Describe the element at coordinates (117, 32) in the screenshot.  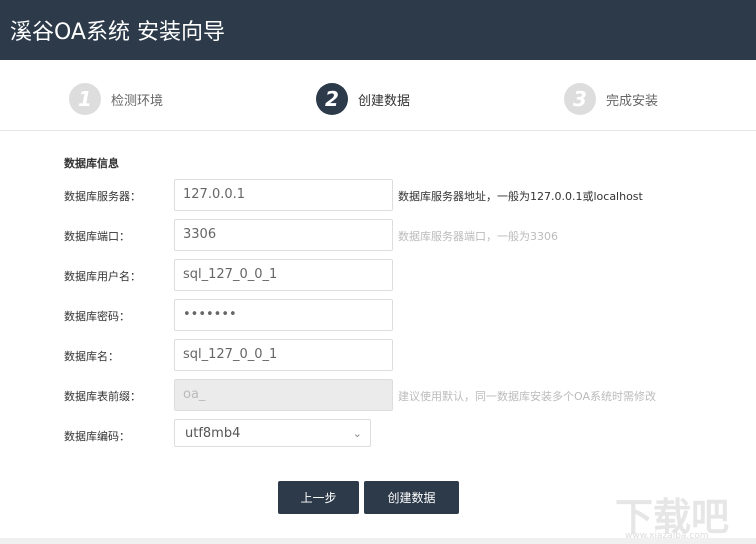
I see `page-title: 溪谷OA系统 安装向导` at that location.